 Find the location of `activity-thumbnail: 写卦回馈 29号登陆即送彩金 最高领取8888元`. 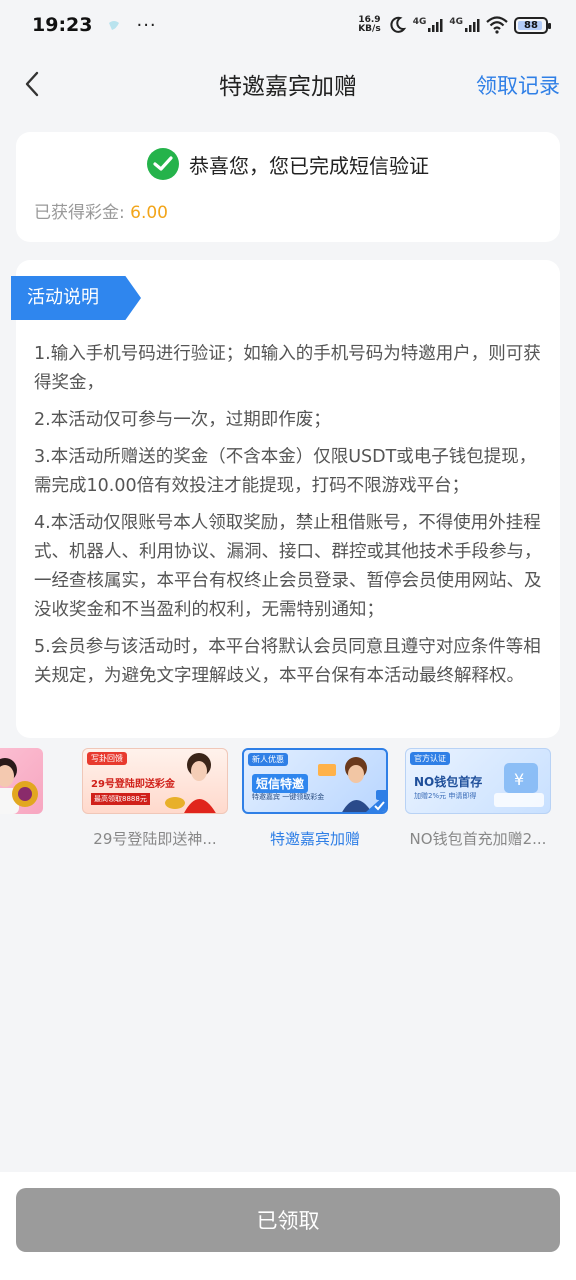

activity-thumbnail: 写卦回馈 29号登陆即送彩金 最高领取8888元 is located at coordinates (155, 781).